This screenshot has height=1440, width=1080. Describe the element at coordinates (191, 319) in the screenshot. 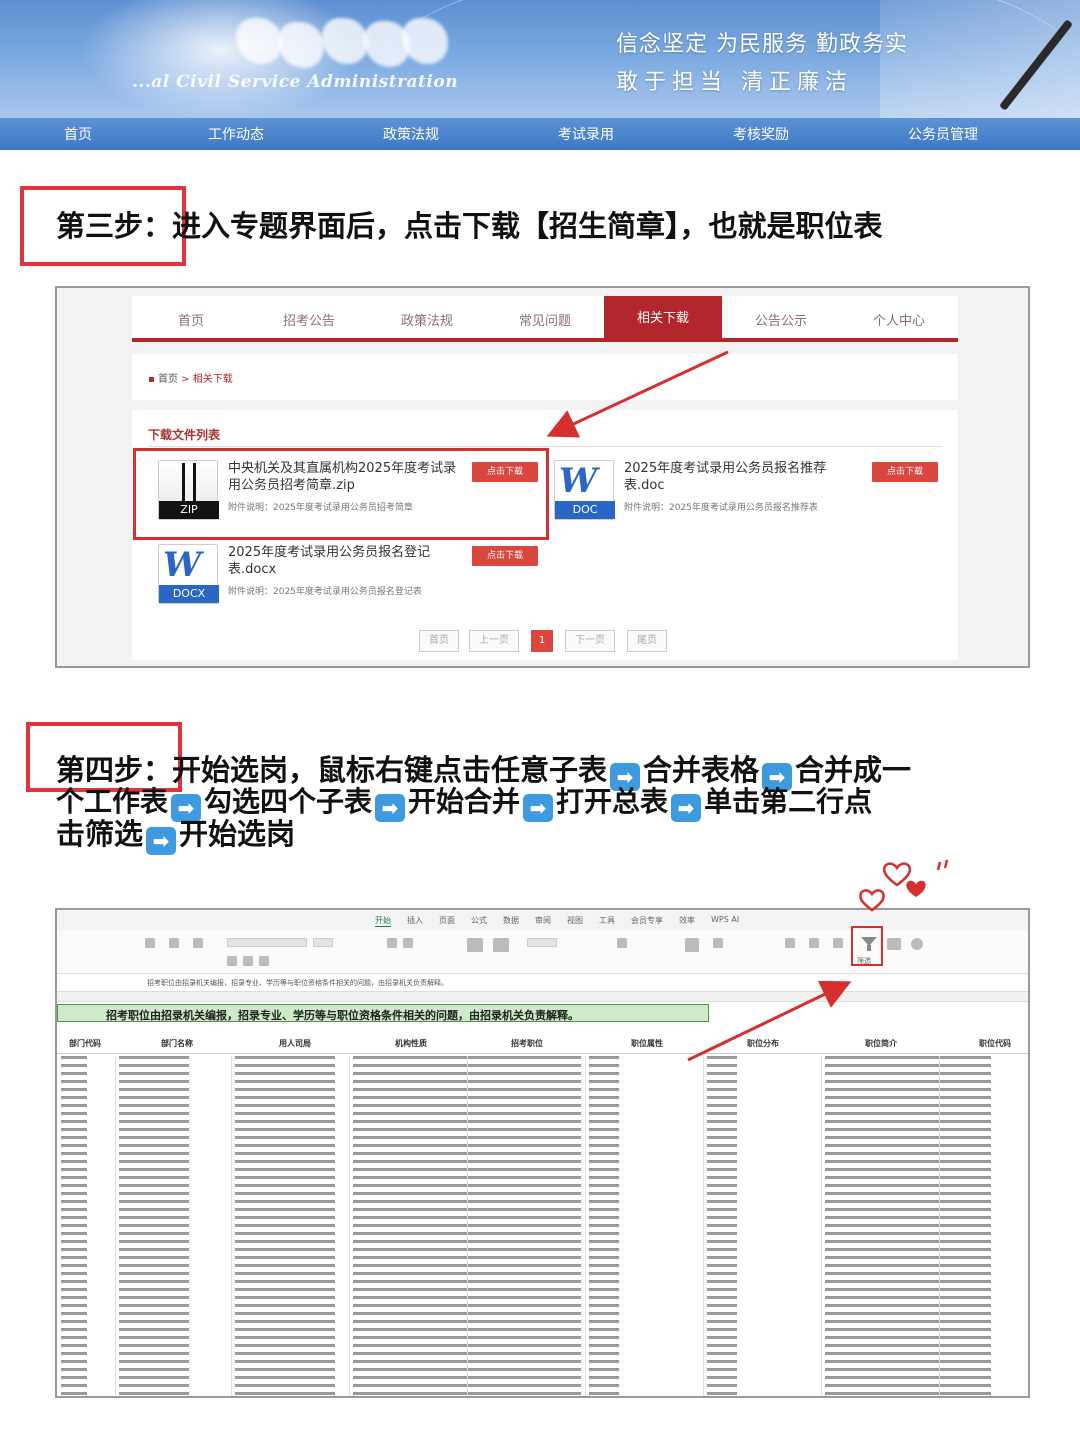

I see `nav-home: 首页` at that location.